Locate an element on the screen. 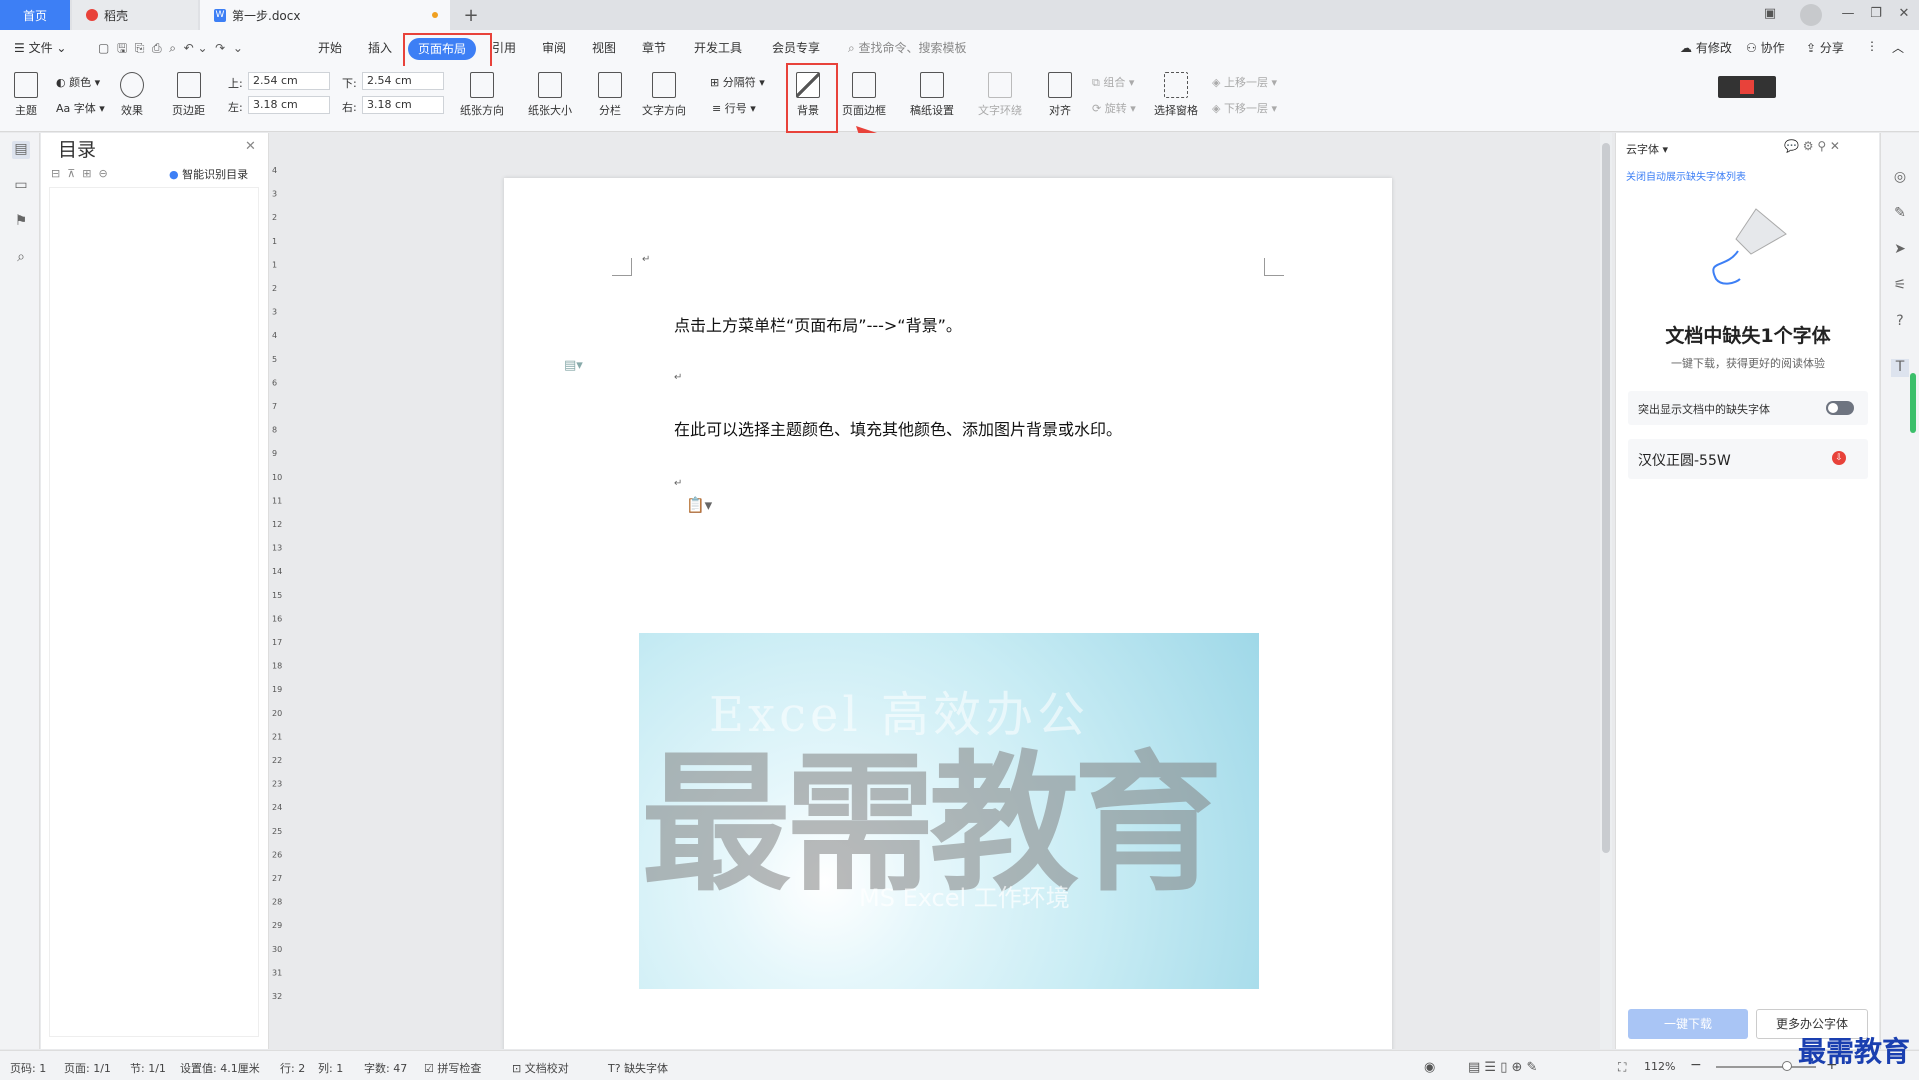 The image size is (1919, 1080). vertical-scrollbar is located at coordinates (1606, 591).